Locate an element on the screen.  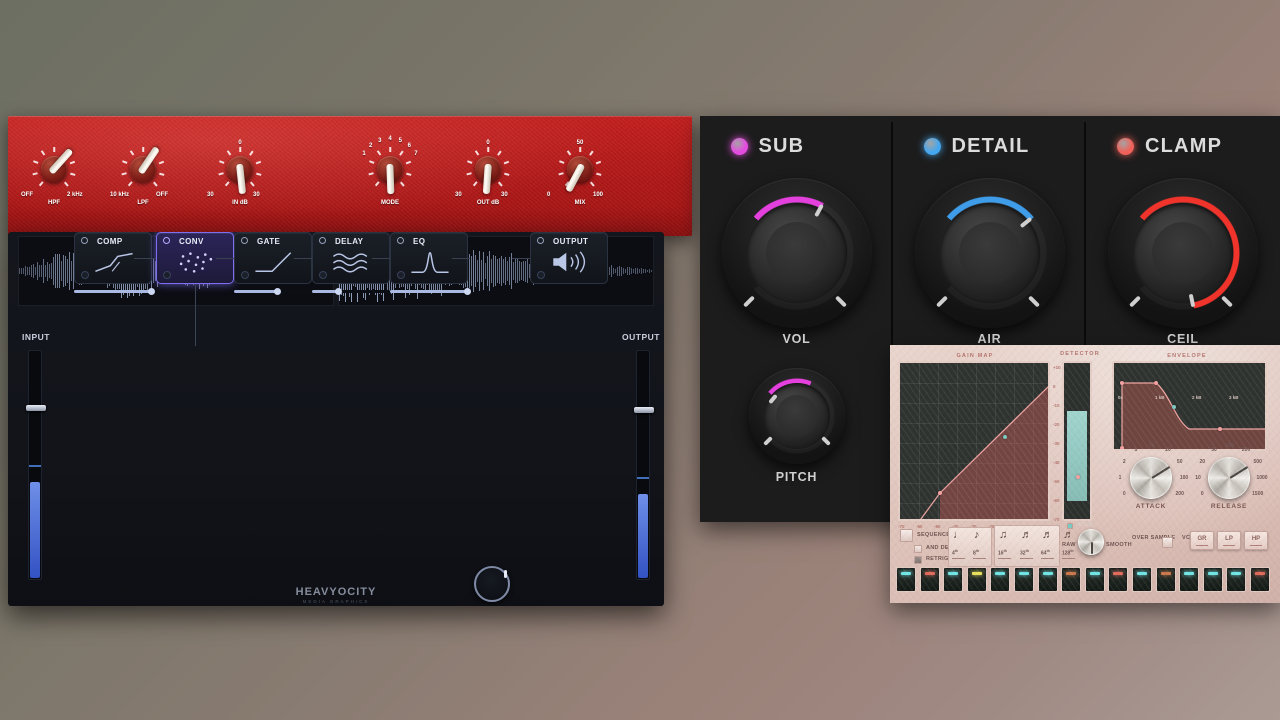
knob-scale-tick: 20 is located at coordinates (1168, 450).